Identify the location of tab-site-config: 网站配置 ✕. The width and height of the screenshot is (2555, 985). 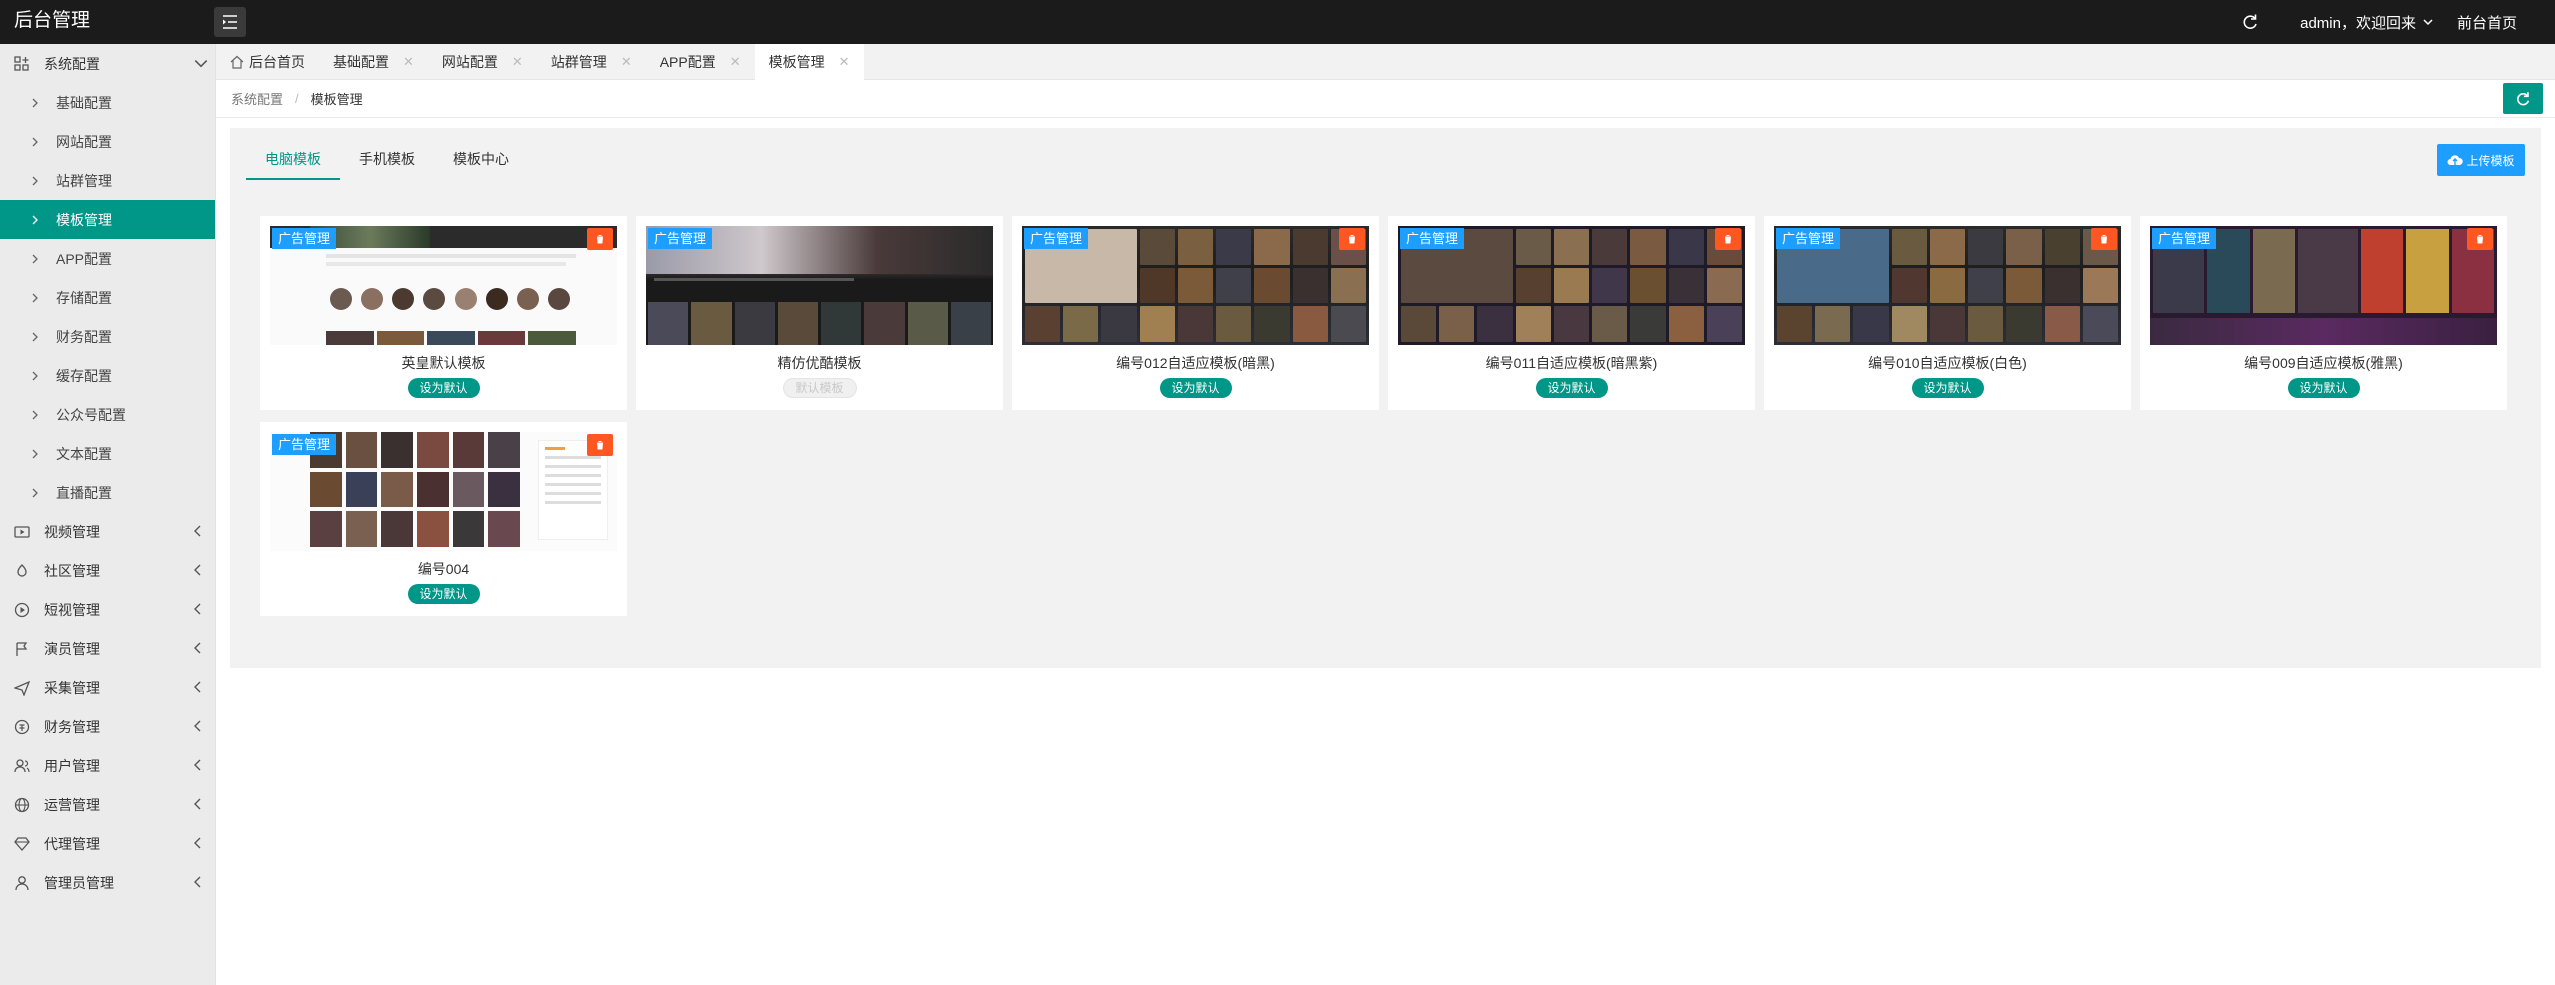
(482, 62).